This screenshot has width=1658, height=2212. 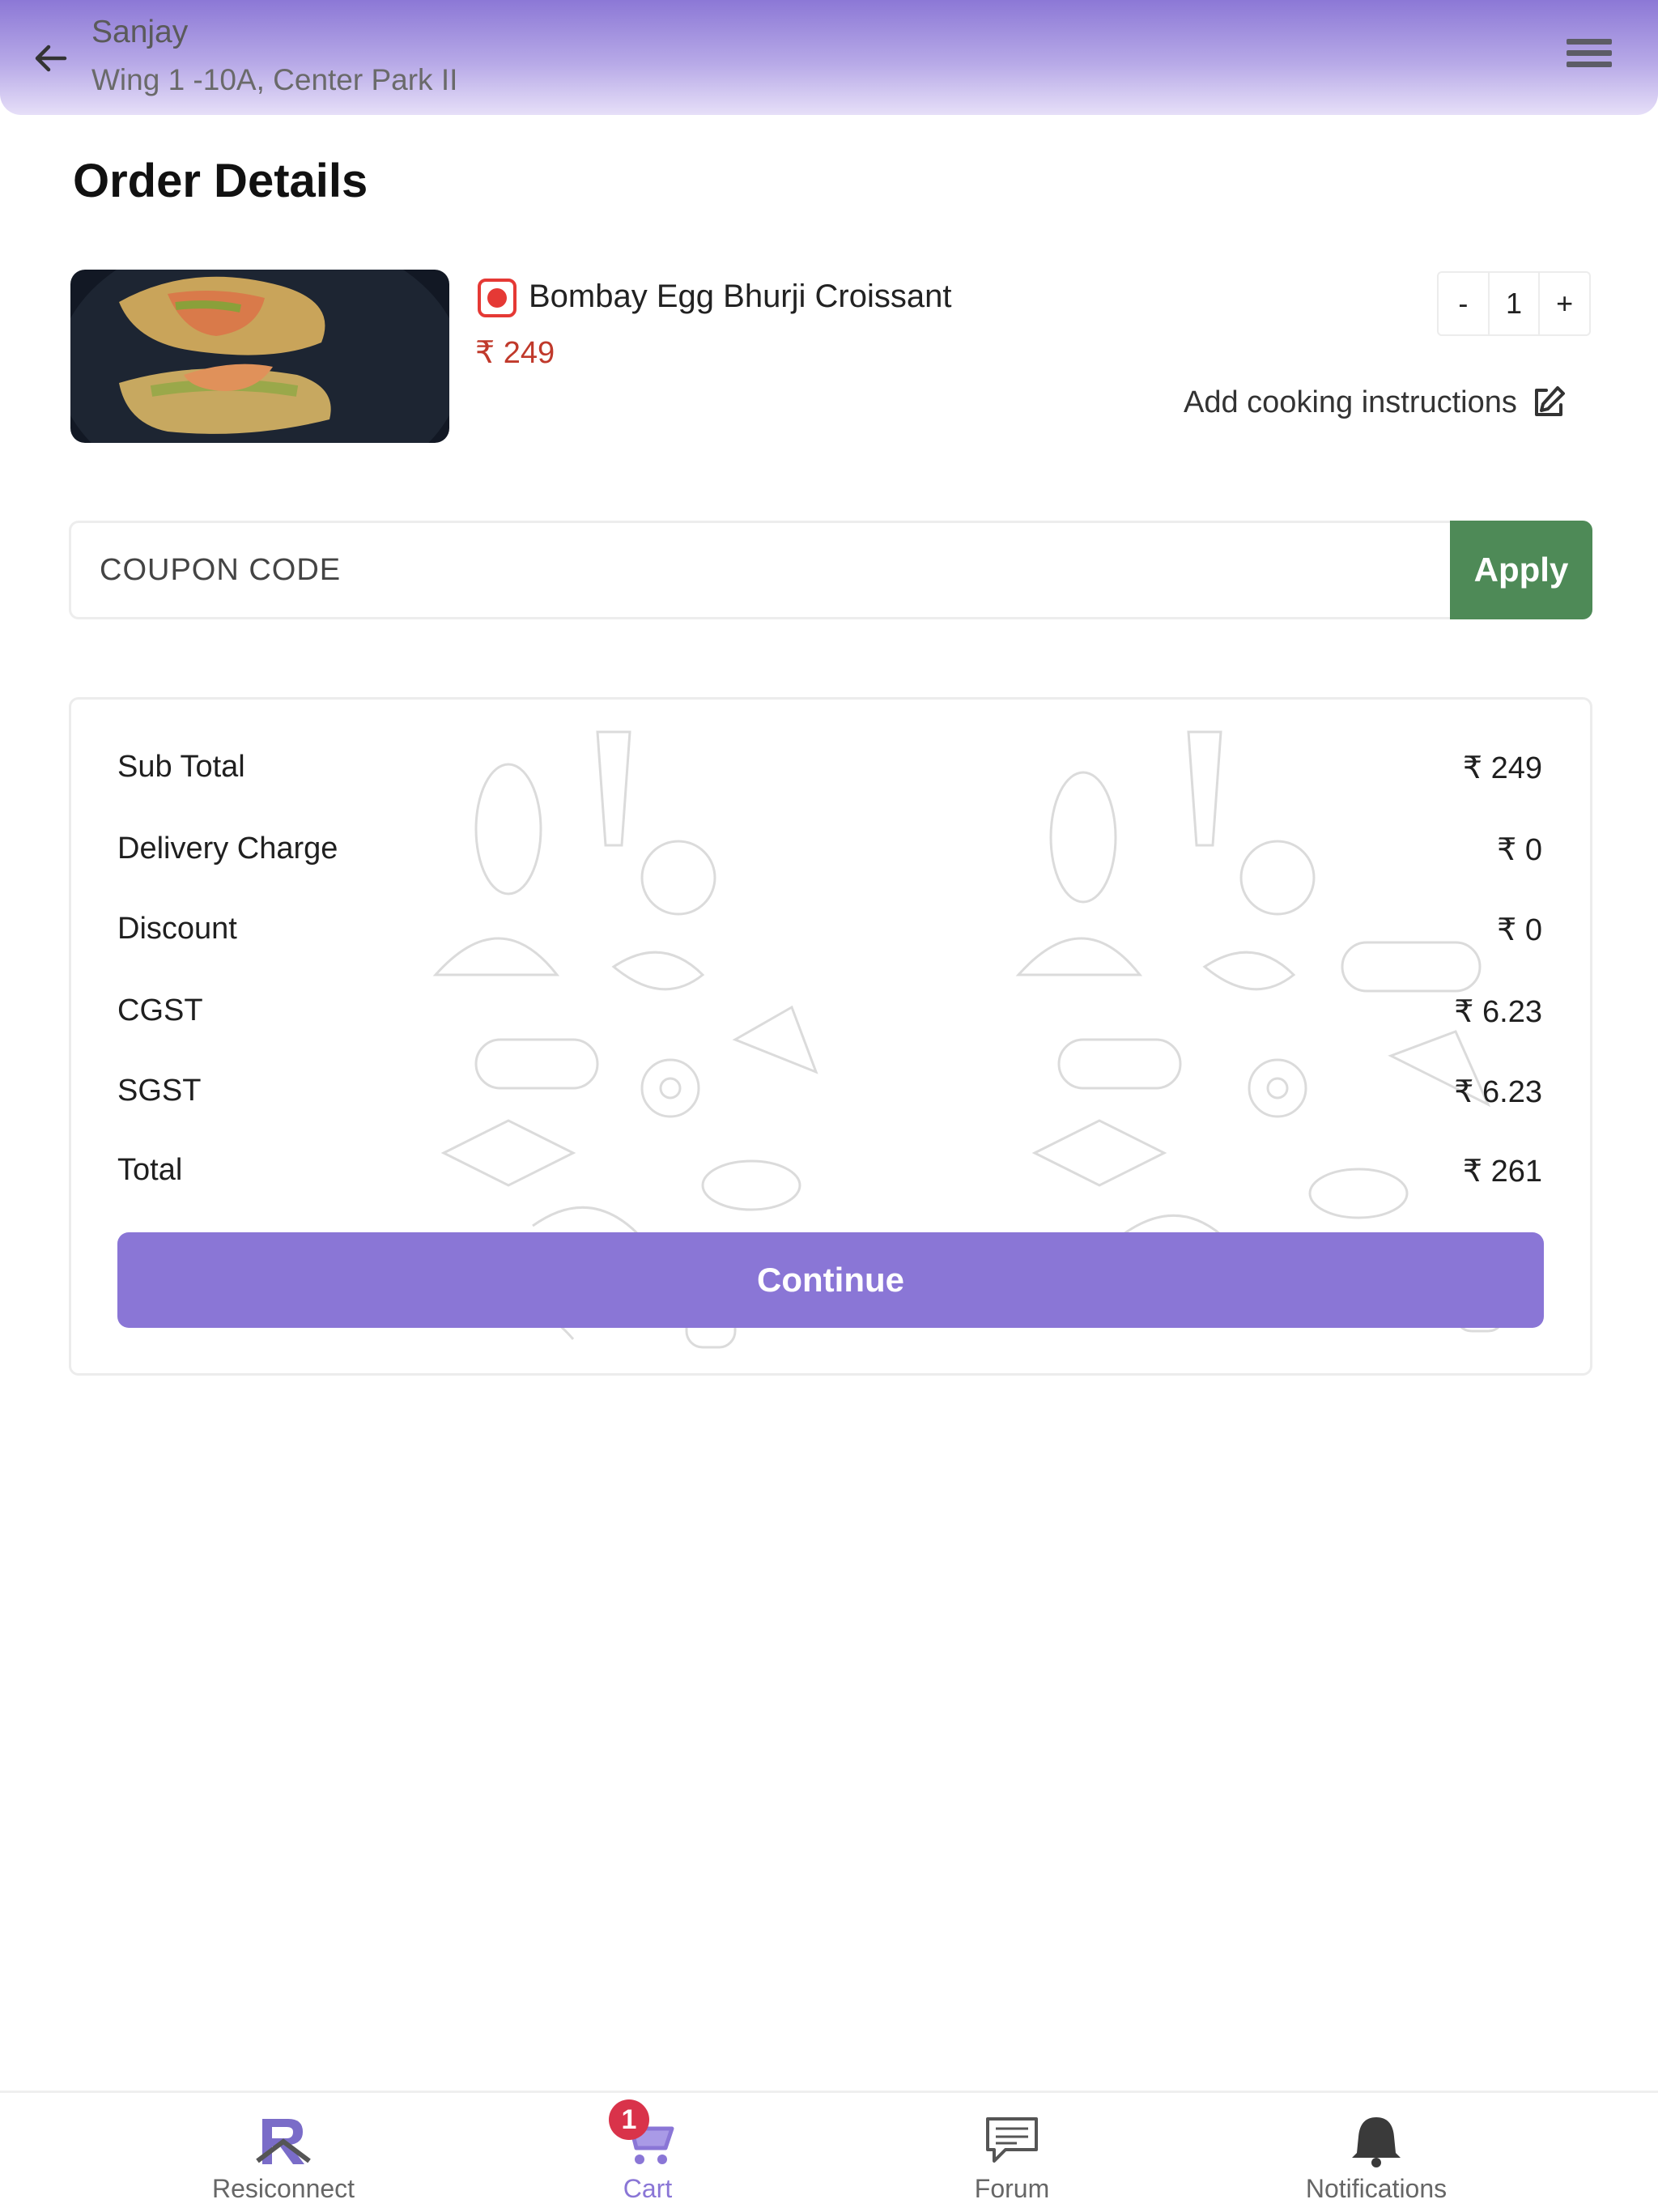 I want to click on back-arrow-icon, so click(x=50, y=58).